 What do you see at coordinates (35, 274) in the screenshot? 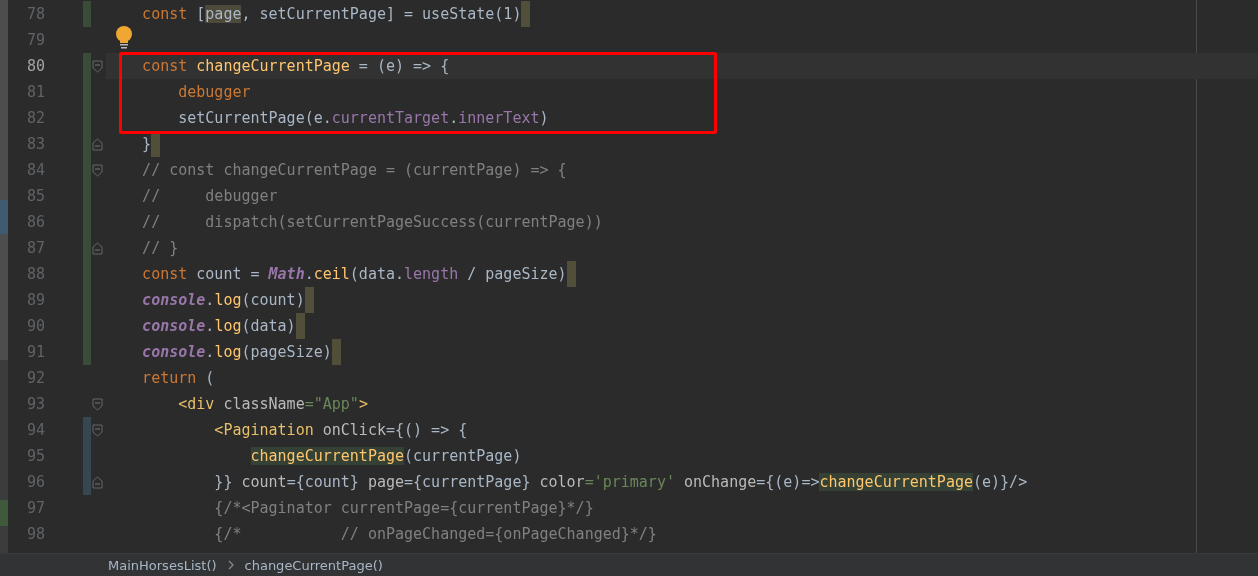
I see `line-number: 88` at bounding box center [35, 274].